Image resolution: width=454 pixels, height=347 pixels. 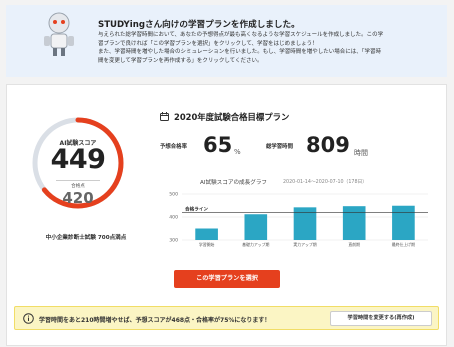 I want to click on y-tick-label: 400, so click(x=173, y=218).